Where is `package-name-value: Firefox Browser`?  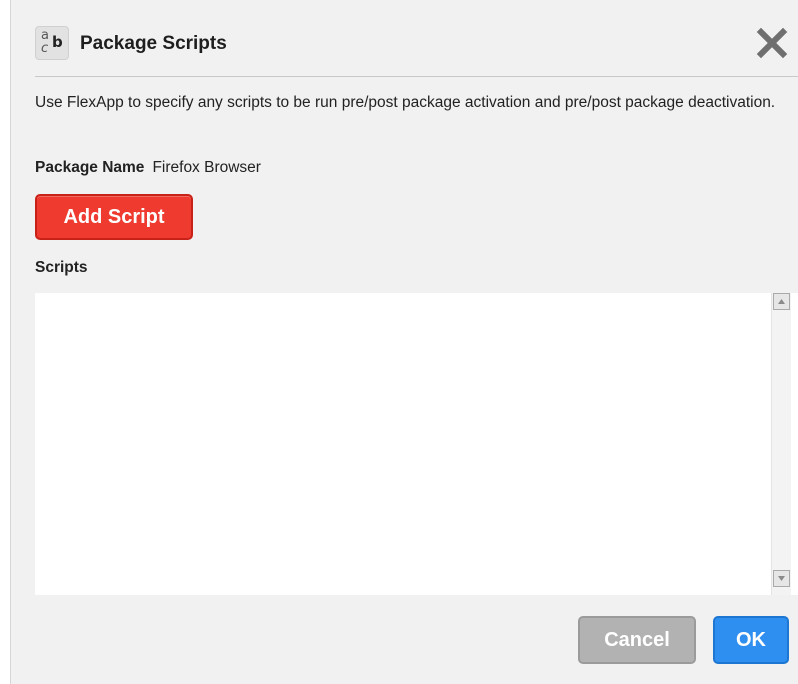 package-name-value: Firefox Browser is located at coordinates (206, 167).